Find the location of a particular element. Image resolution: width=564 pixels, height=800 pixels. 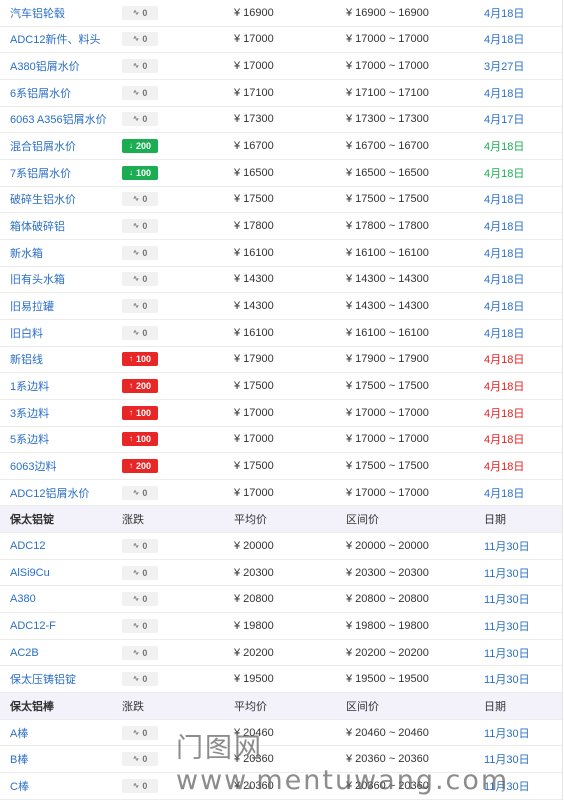

product-link: 7系铝屑水价 is located at coordinates (40, 173).